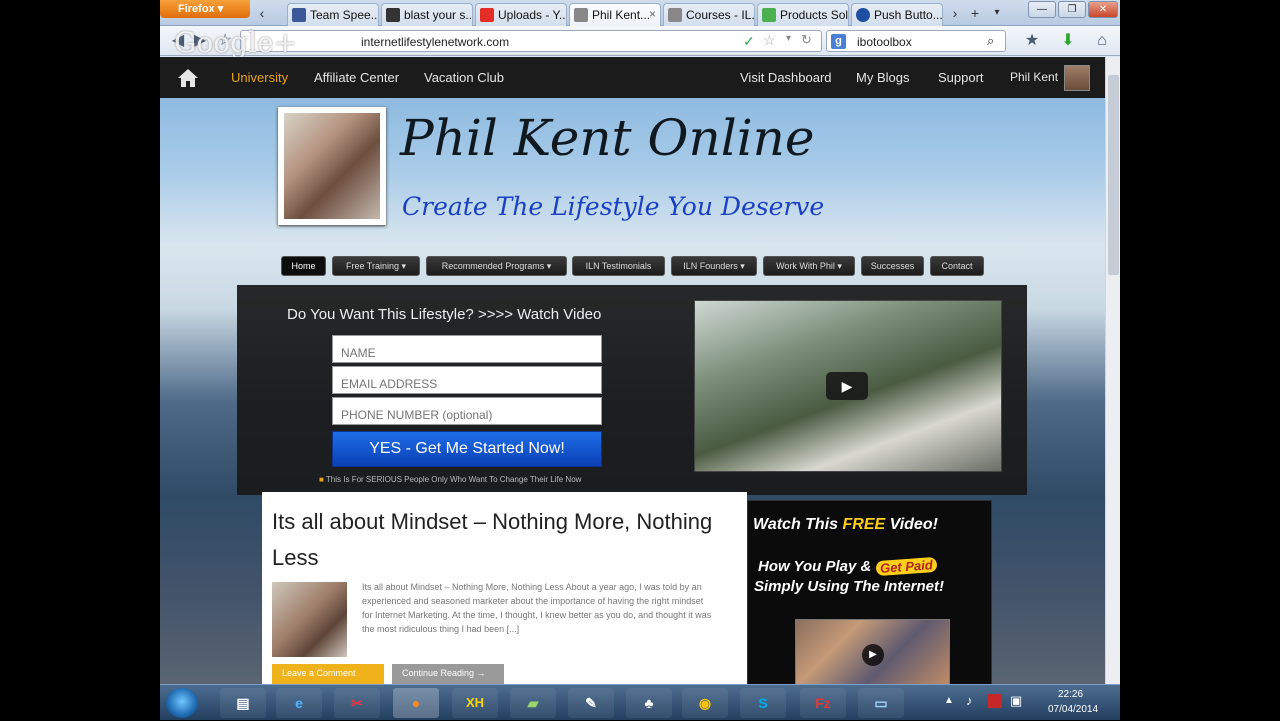 The width and height of the screenshot is (1280, 721). What do you see at coordinates (243, 703) in the screenshot?
I see `explorer-icon: ▤` at bounding box center [243, 703].